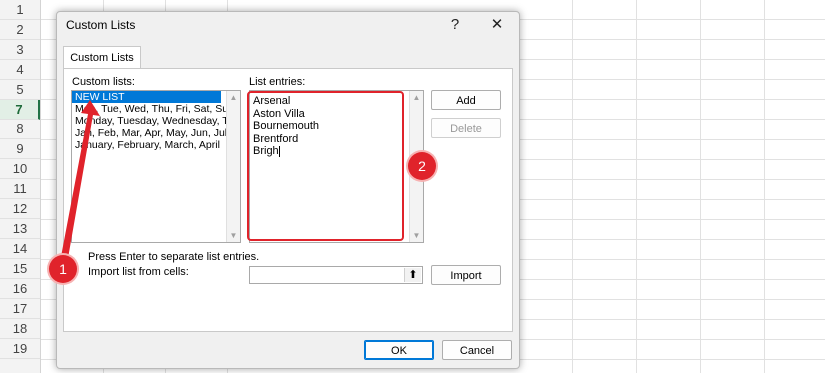  I want to click on red-arrow-icon, so click(80, 182).